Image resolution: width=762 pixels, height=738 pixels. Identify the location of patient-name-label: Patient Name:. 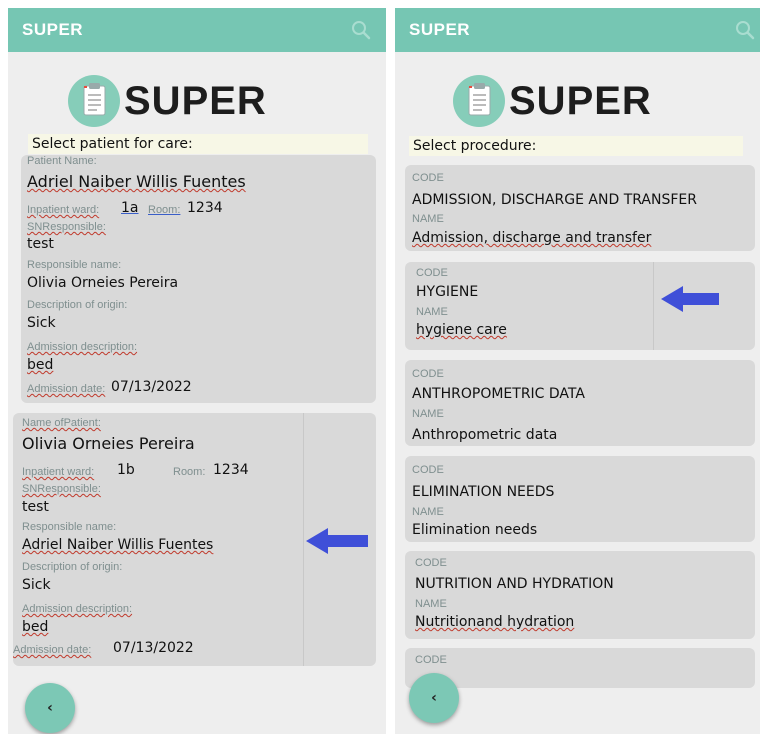
(62, 161).